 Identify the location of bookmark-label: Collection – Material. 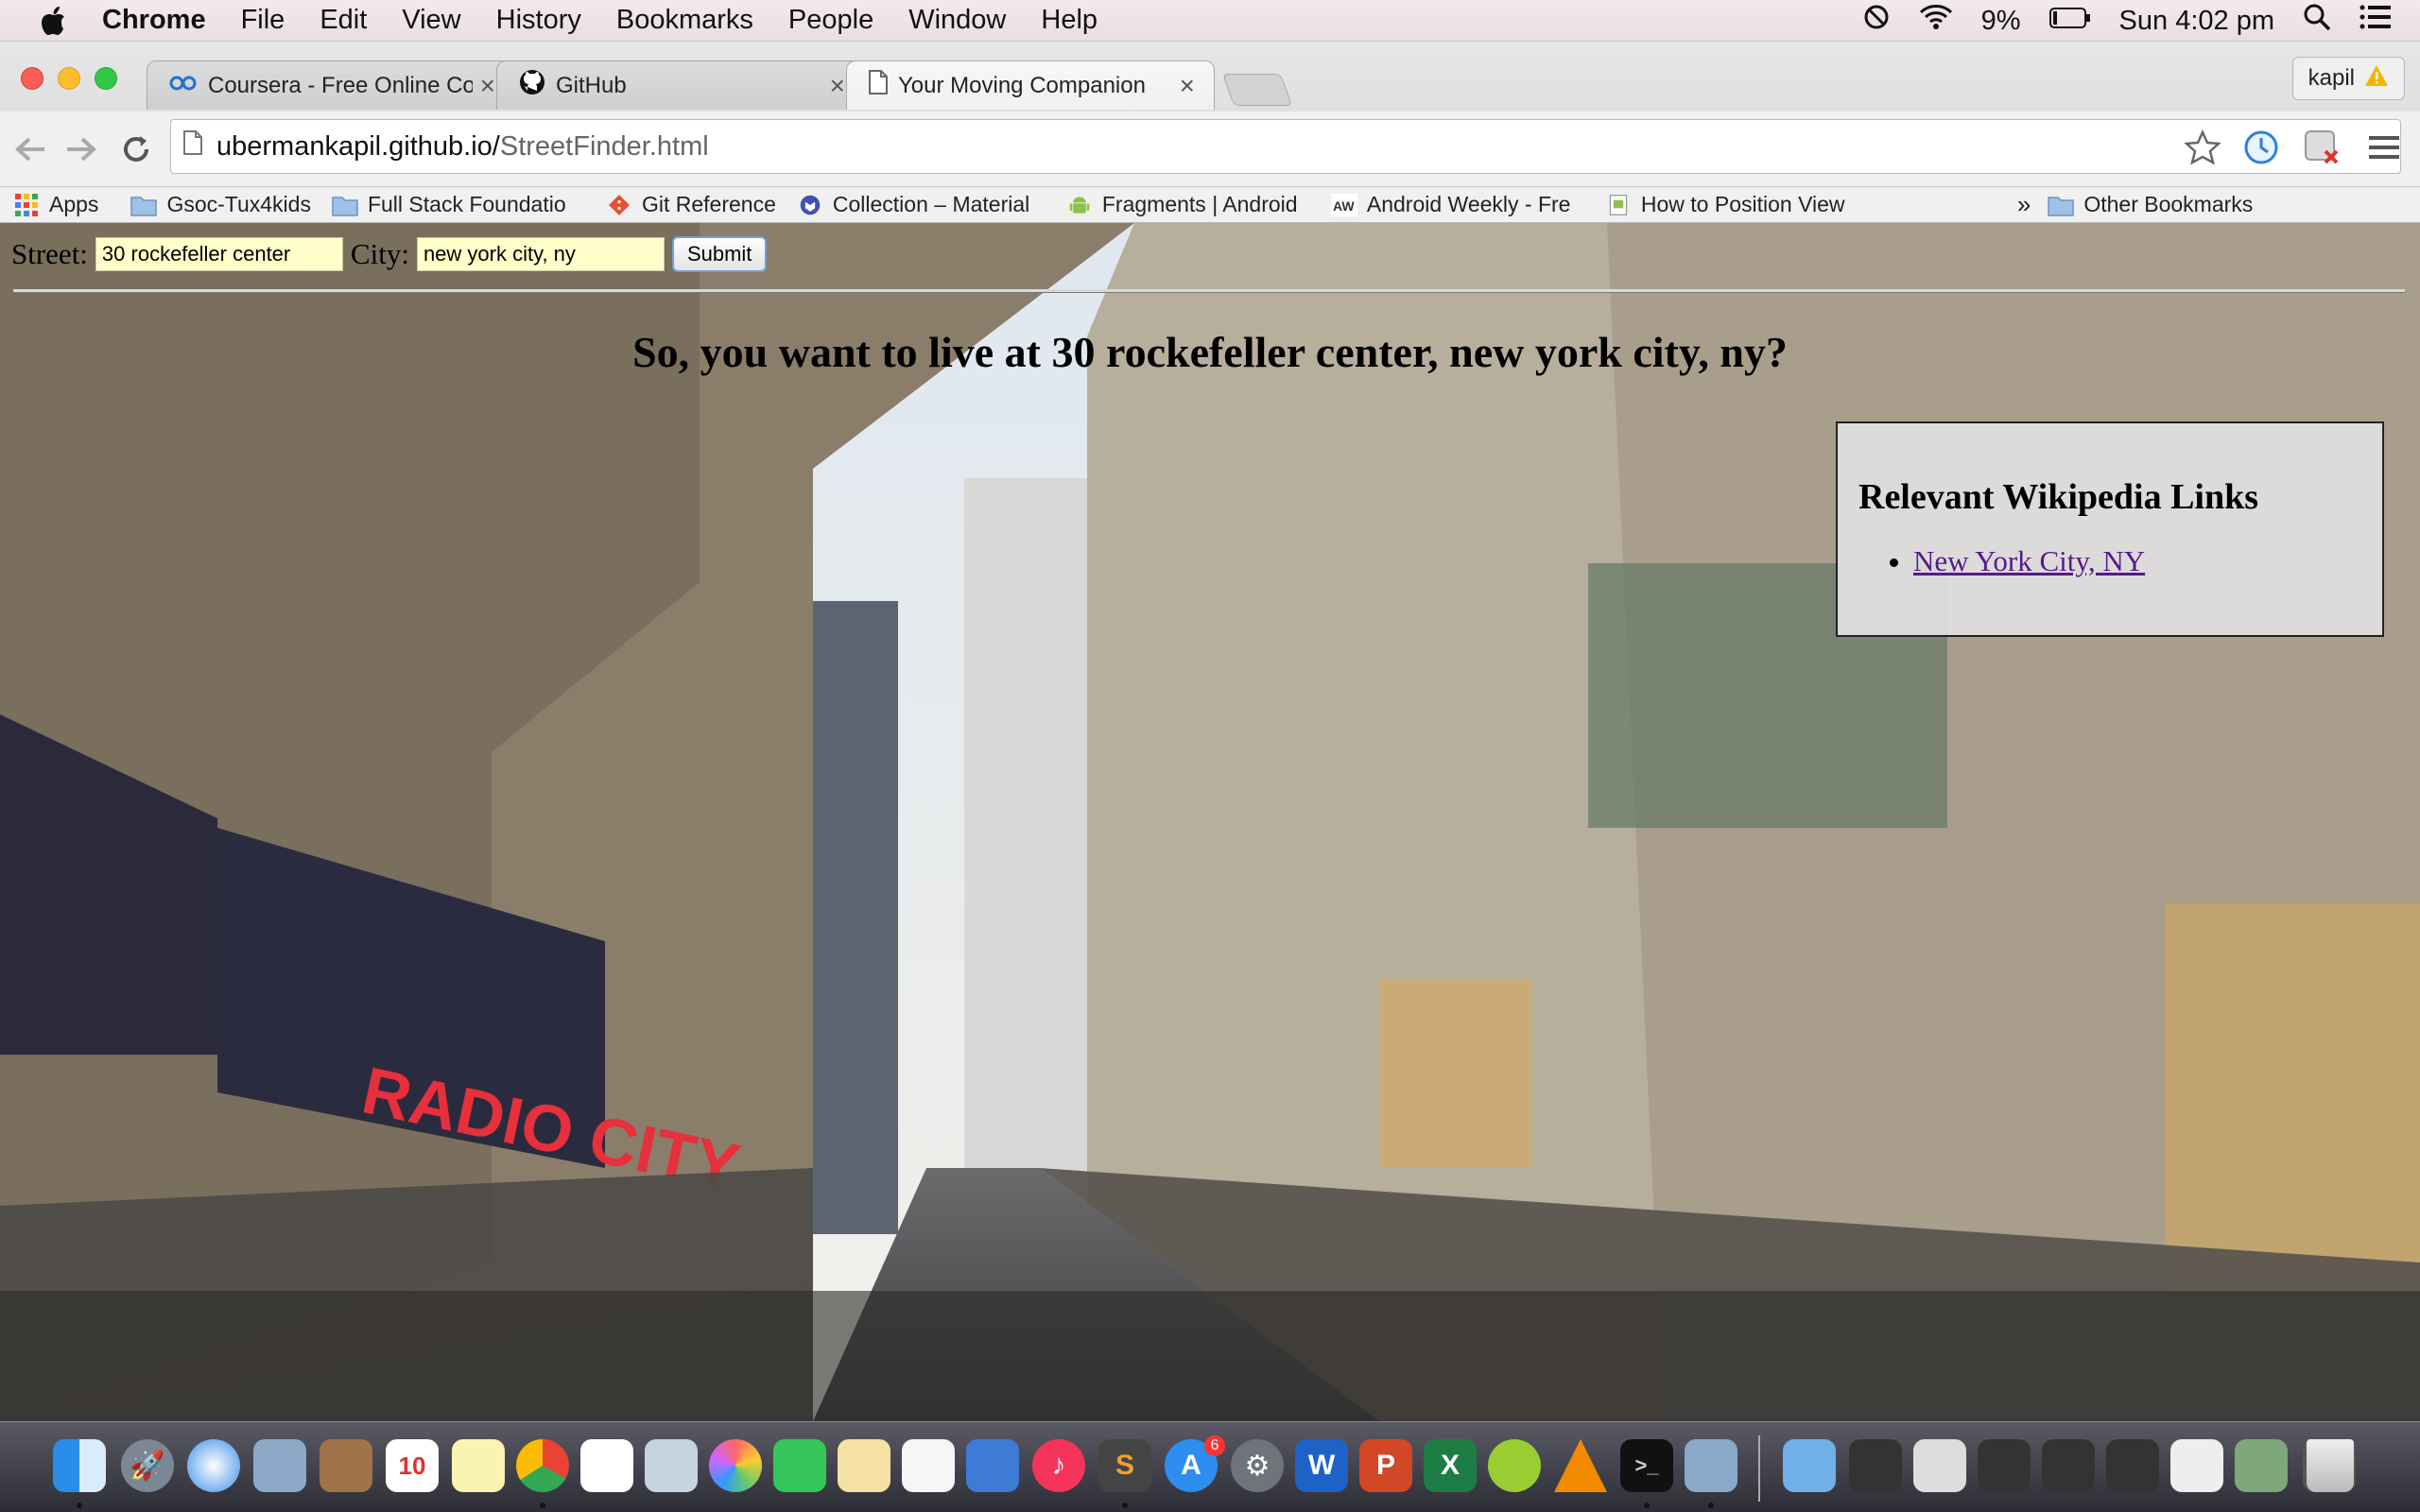
(931, 204).